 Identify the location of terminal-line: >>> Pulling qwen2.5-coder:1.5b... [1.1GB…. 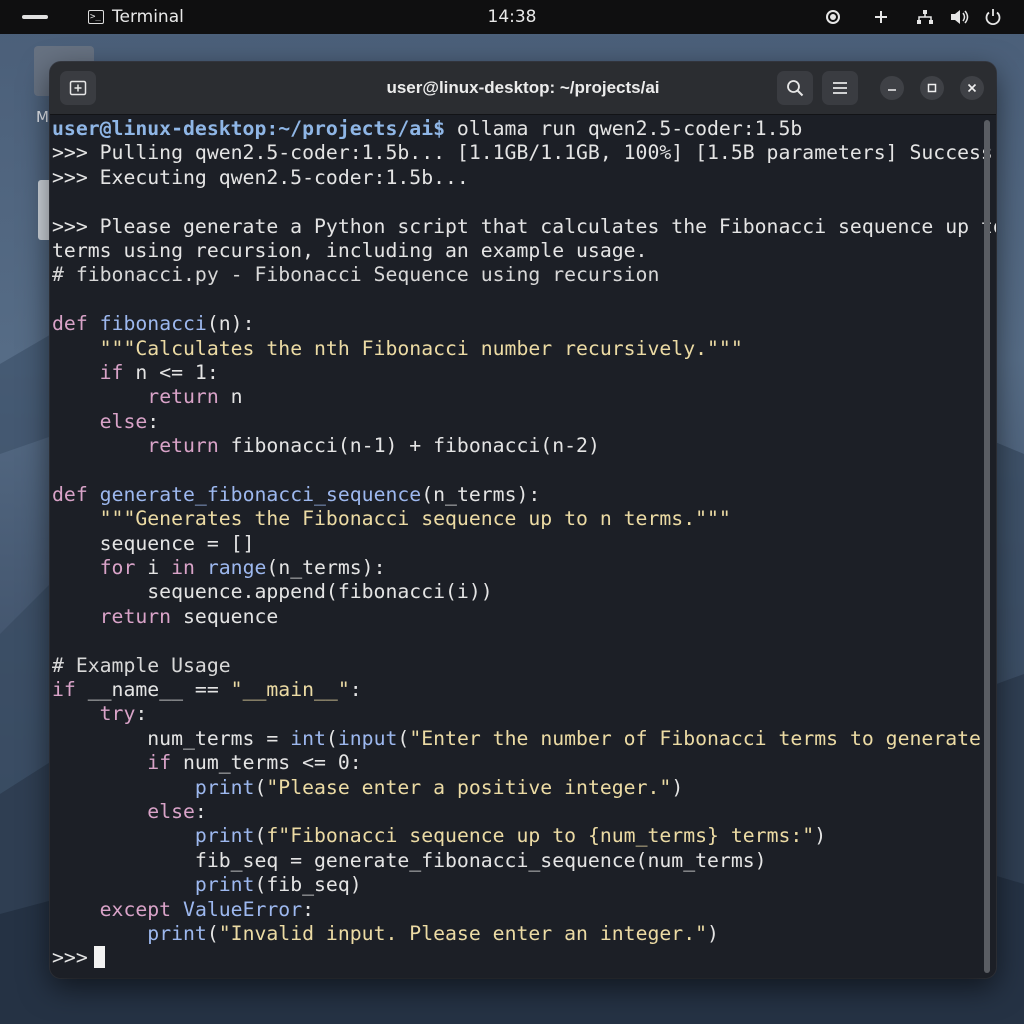
(524, 153).